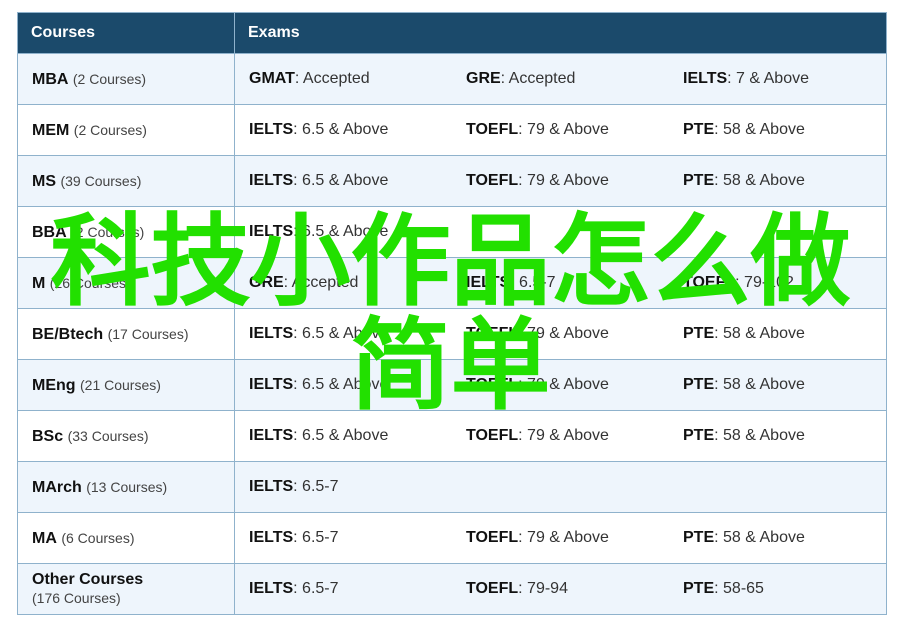 This screenshot has height=639, width=901. Describe the element at coordinates (739, 588) in the screenshot. I see `exam-score: : 58-65` at that location.